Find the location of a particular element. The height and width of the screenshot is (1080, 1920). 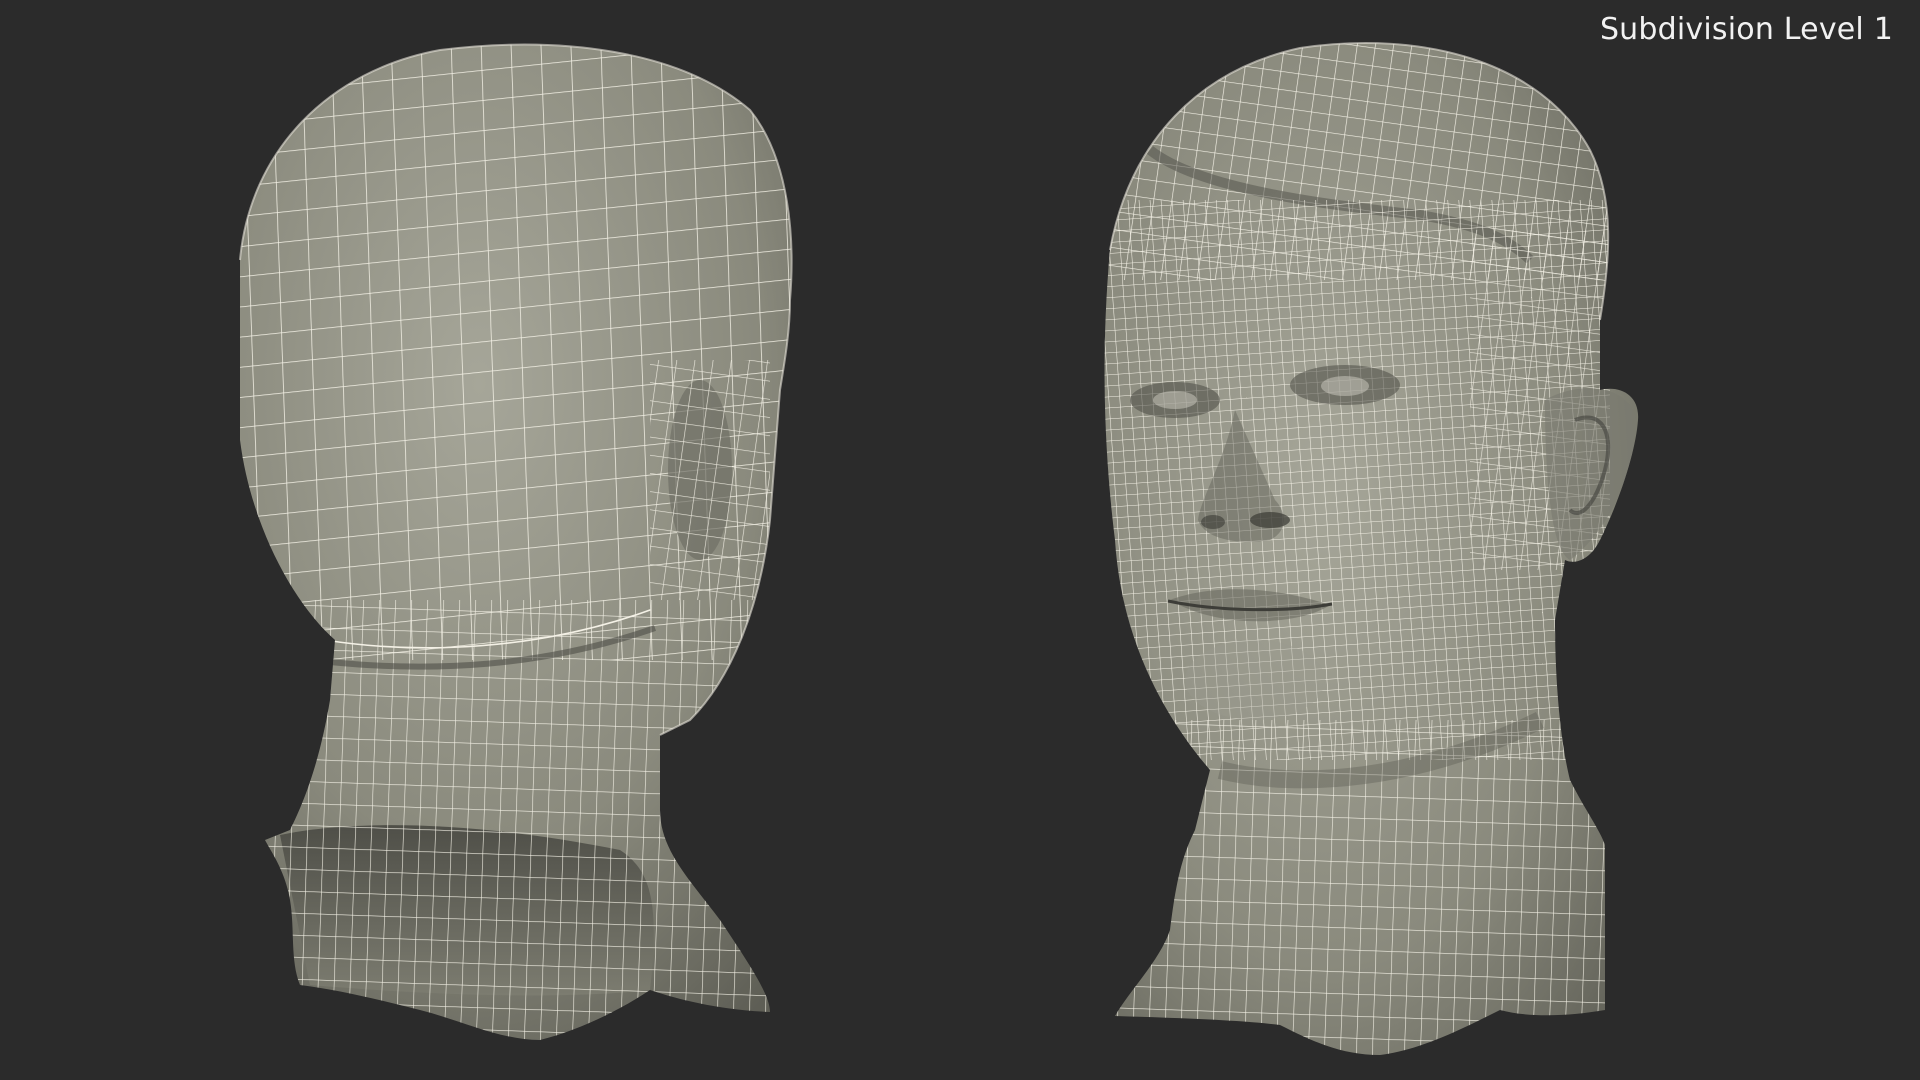

subdivision-level-label: Subdivision Level 1 is located at coordinates (1746, 29).